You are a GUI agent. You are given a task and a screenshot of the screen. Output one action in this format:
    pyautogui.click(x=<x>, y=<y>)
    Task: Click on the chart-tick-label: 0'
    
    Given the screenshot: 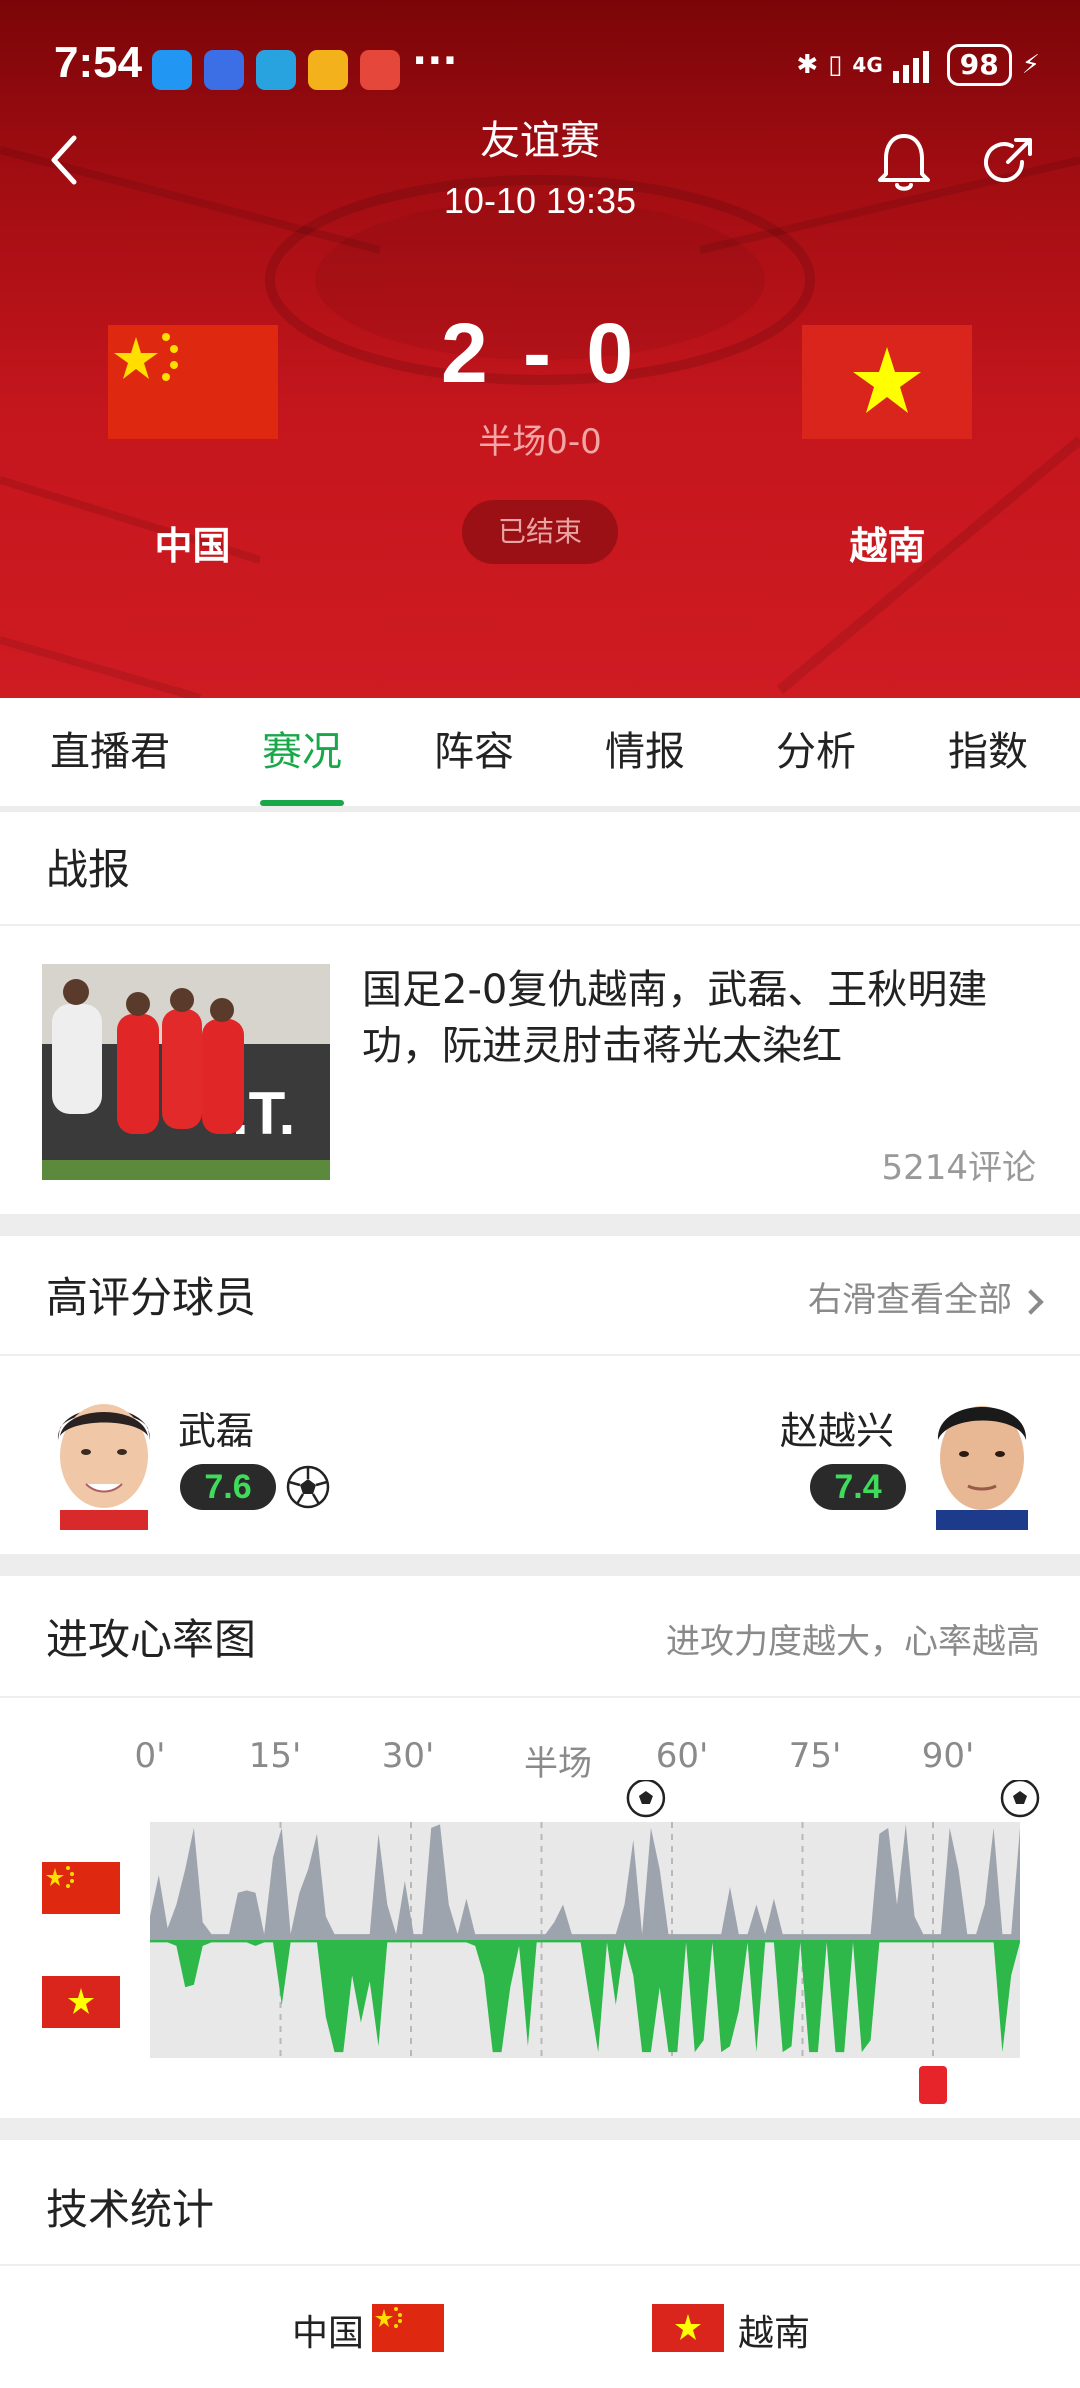 What is the action you would take?
    pyautogui.click(x=150, y=1756)
    